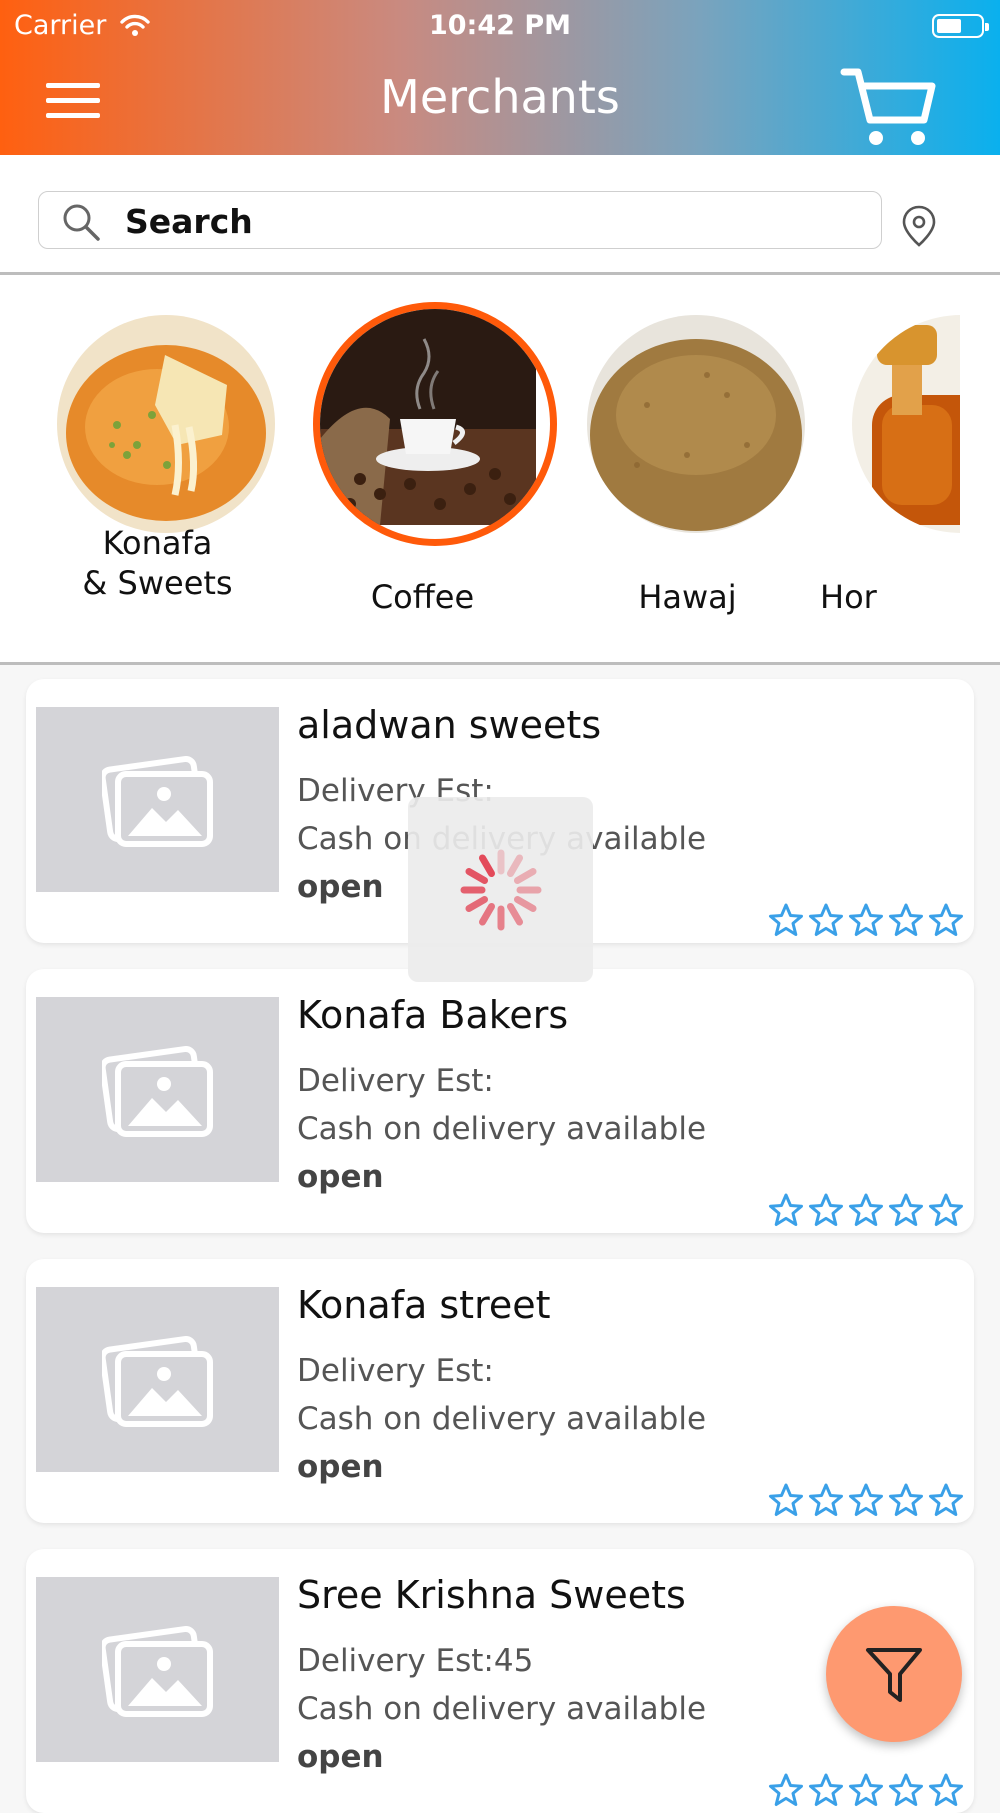  I want to click on search-bar, so click(500, 215).